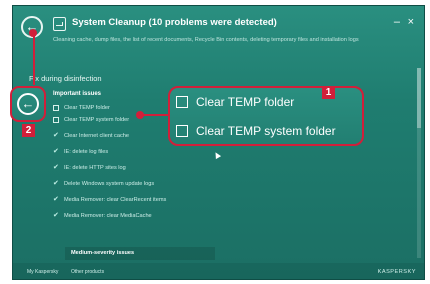  What do you see at coordinates (59, 24) in the screenshot?
I see `cleanup-app-icon` at bounding box center [59, 24].